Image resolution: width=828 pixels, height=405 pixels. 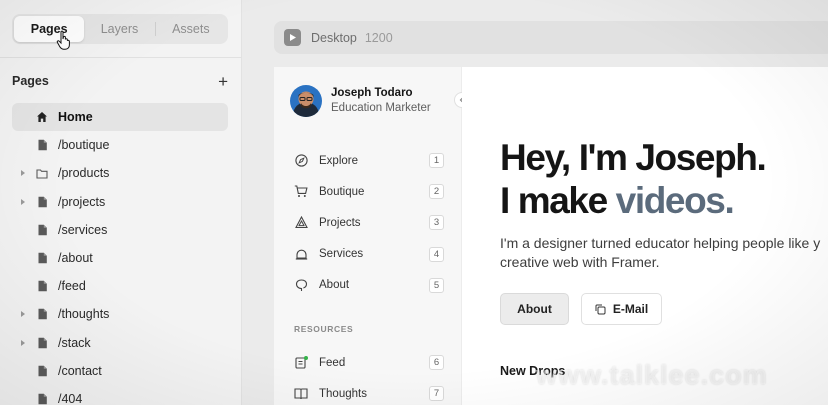 What do you see at coordinates (120, 314) in the screenshot?
I see `page-item: /thoughts` at bounding box center [120, 314].